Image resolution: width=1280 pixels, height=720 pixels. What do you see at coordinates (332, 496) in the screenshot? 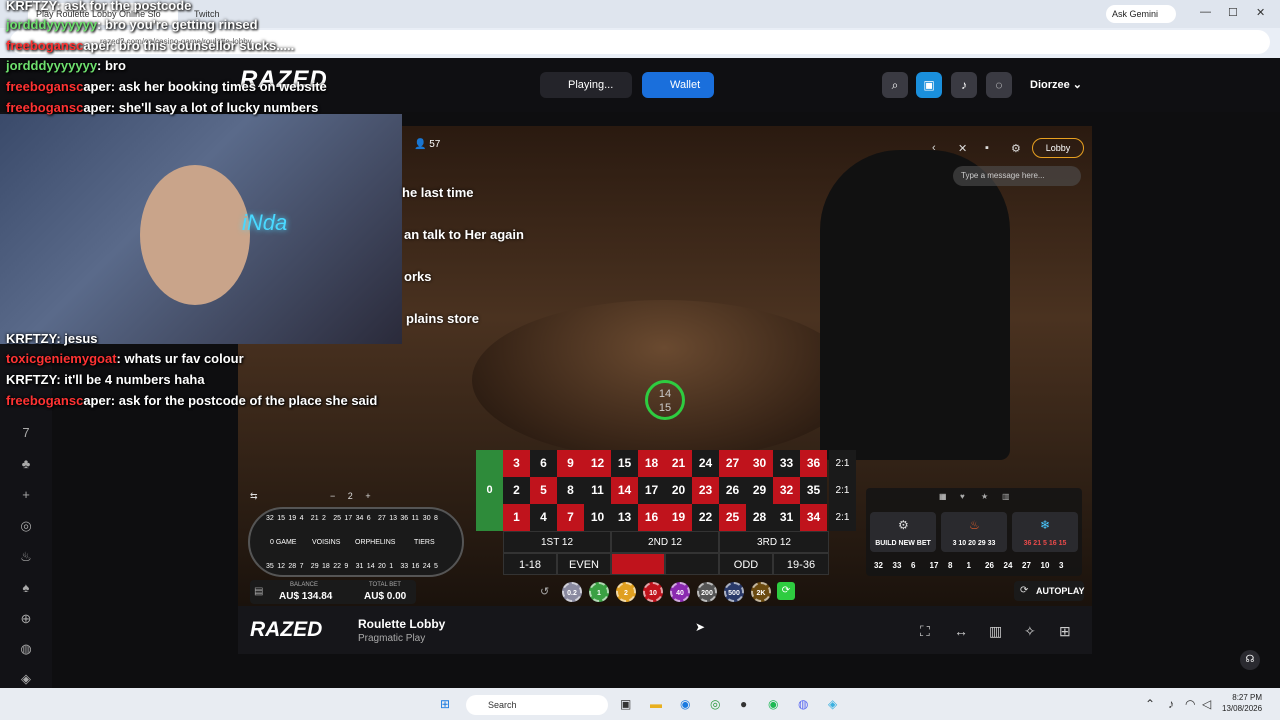
I see `zoom-minus-icon: −` at bounding box center [332, 496].